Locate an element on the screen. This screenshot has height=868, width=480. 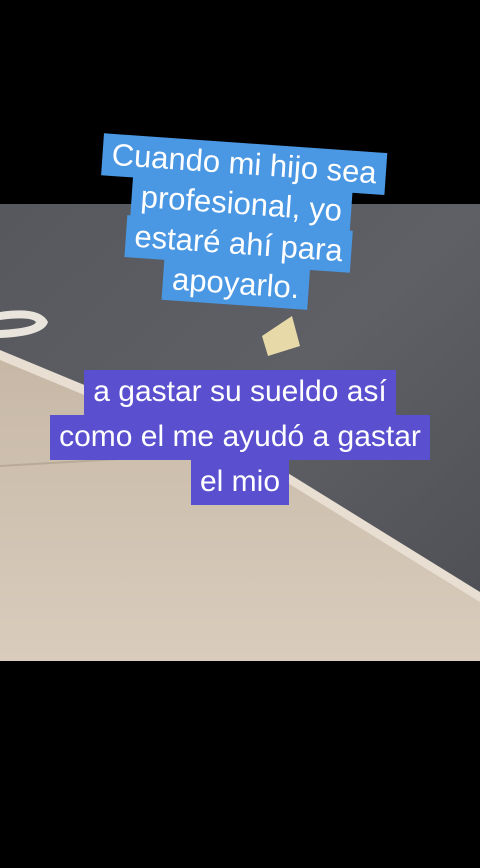
caption-line: el mio is located at coordinates (240, 482).